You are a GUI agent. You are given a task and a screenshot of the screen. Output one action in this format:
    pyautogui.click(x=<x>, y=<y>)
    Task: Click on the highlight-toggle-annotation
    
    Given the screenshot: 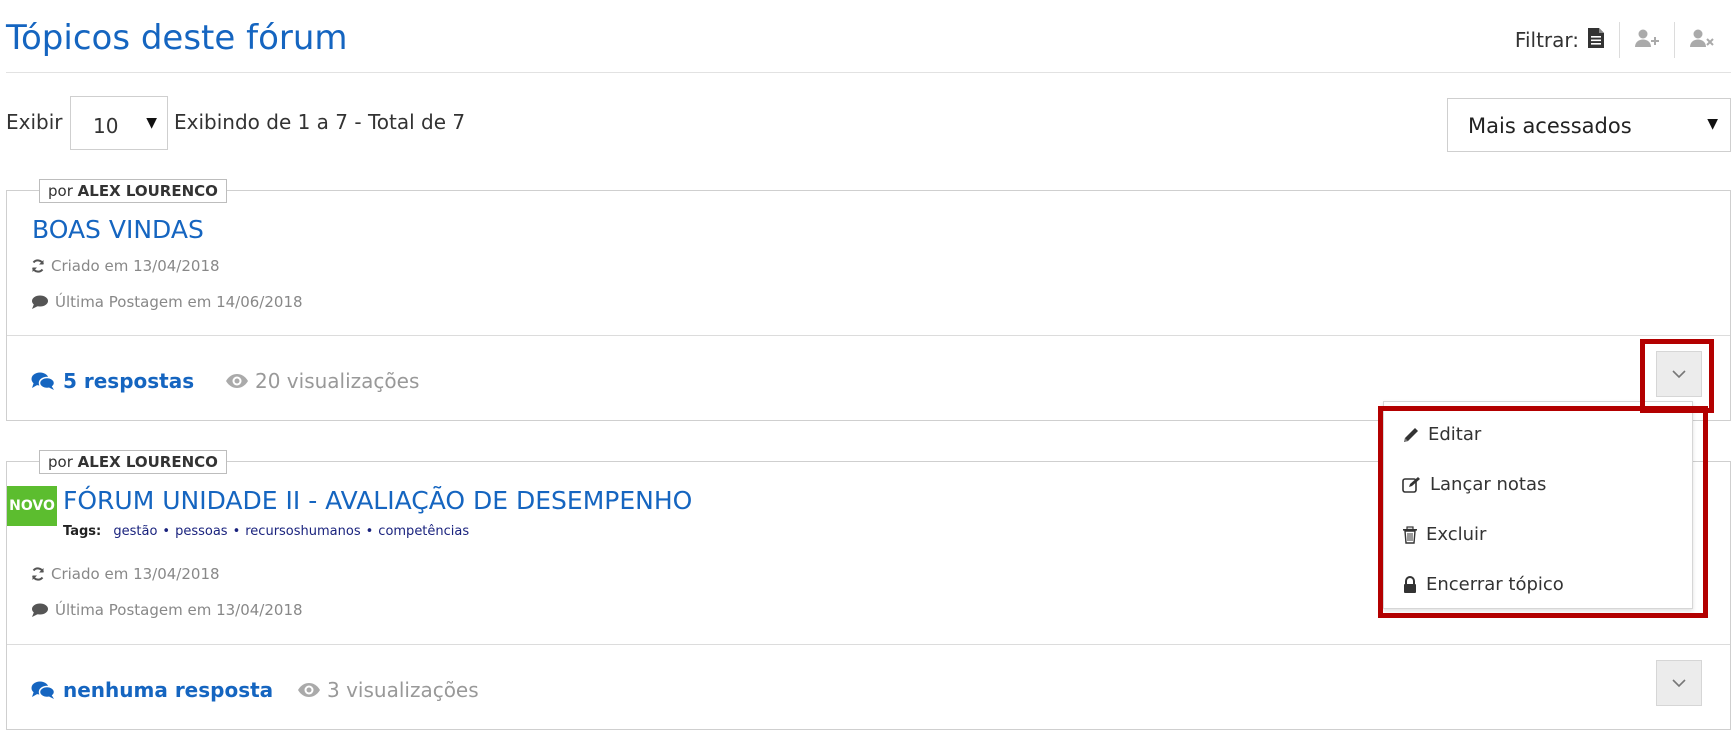 What is the action you would take?
    pyautogui.click(x=1677, y=376)
    